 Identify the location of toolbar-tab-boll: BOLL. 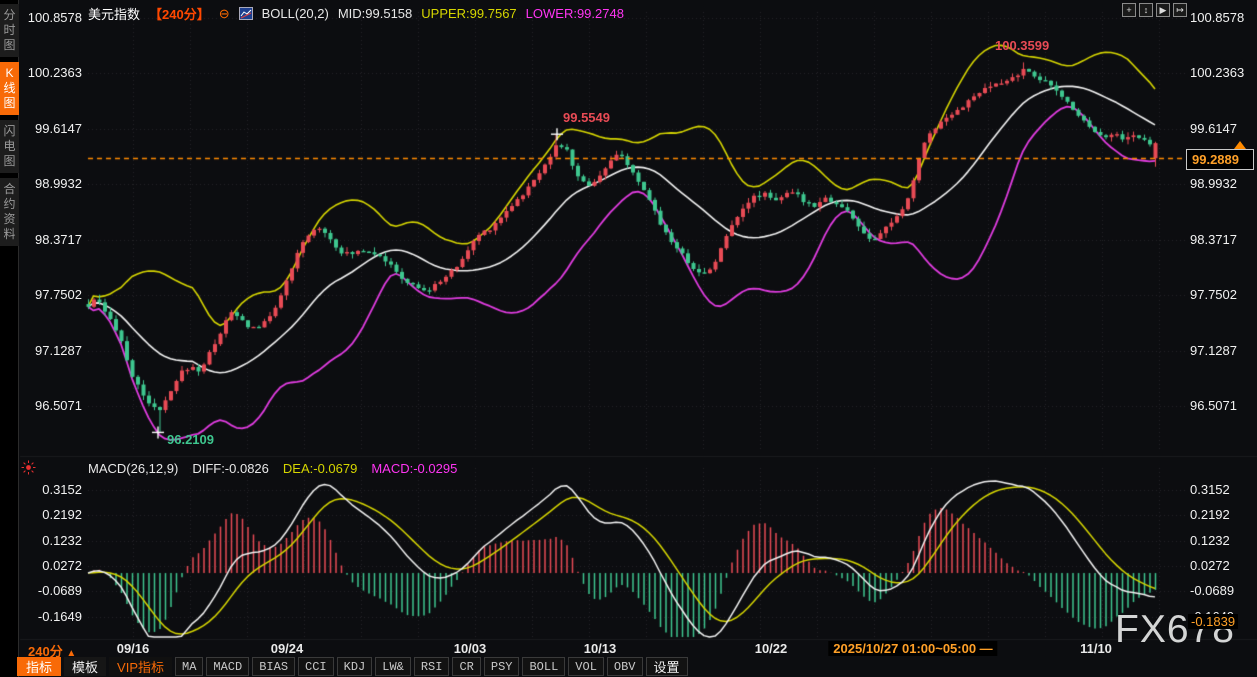
(544, 666).